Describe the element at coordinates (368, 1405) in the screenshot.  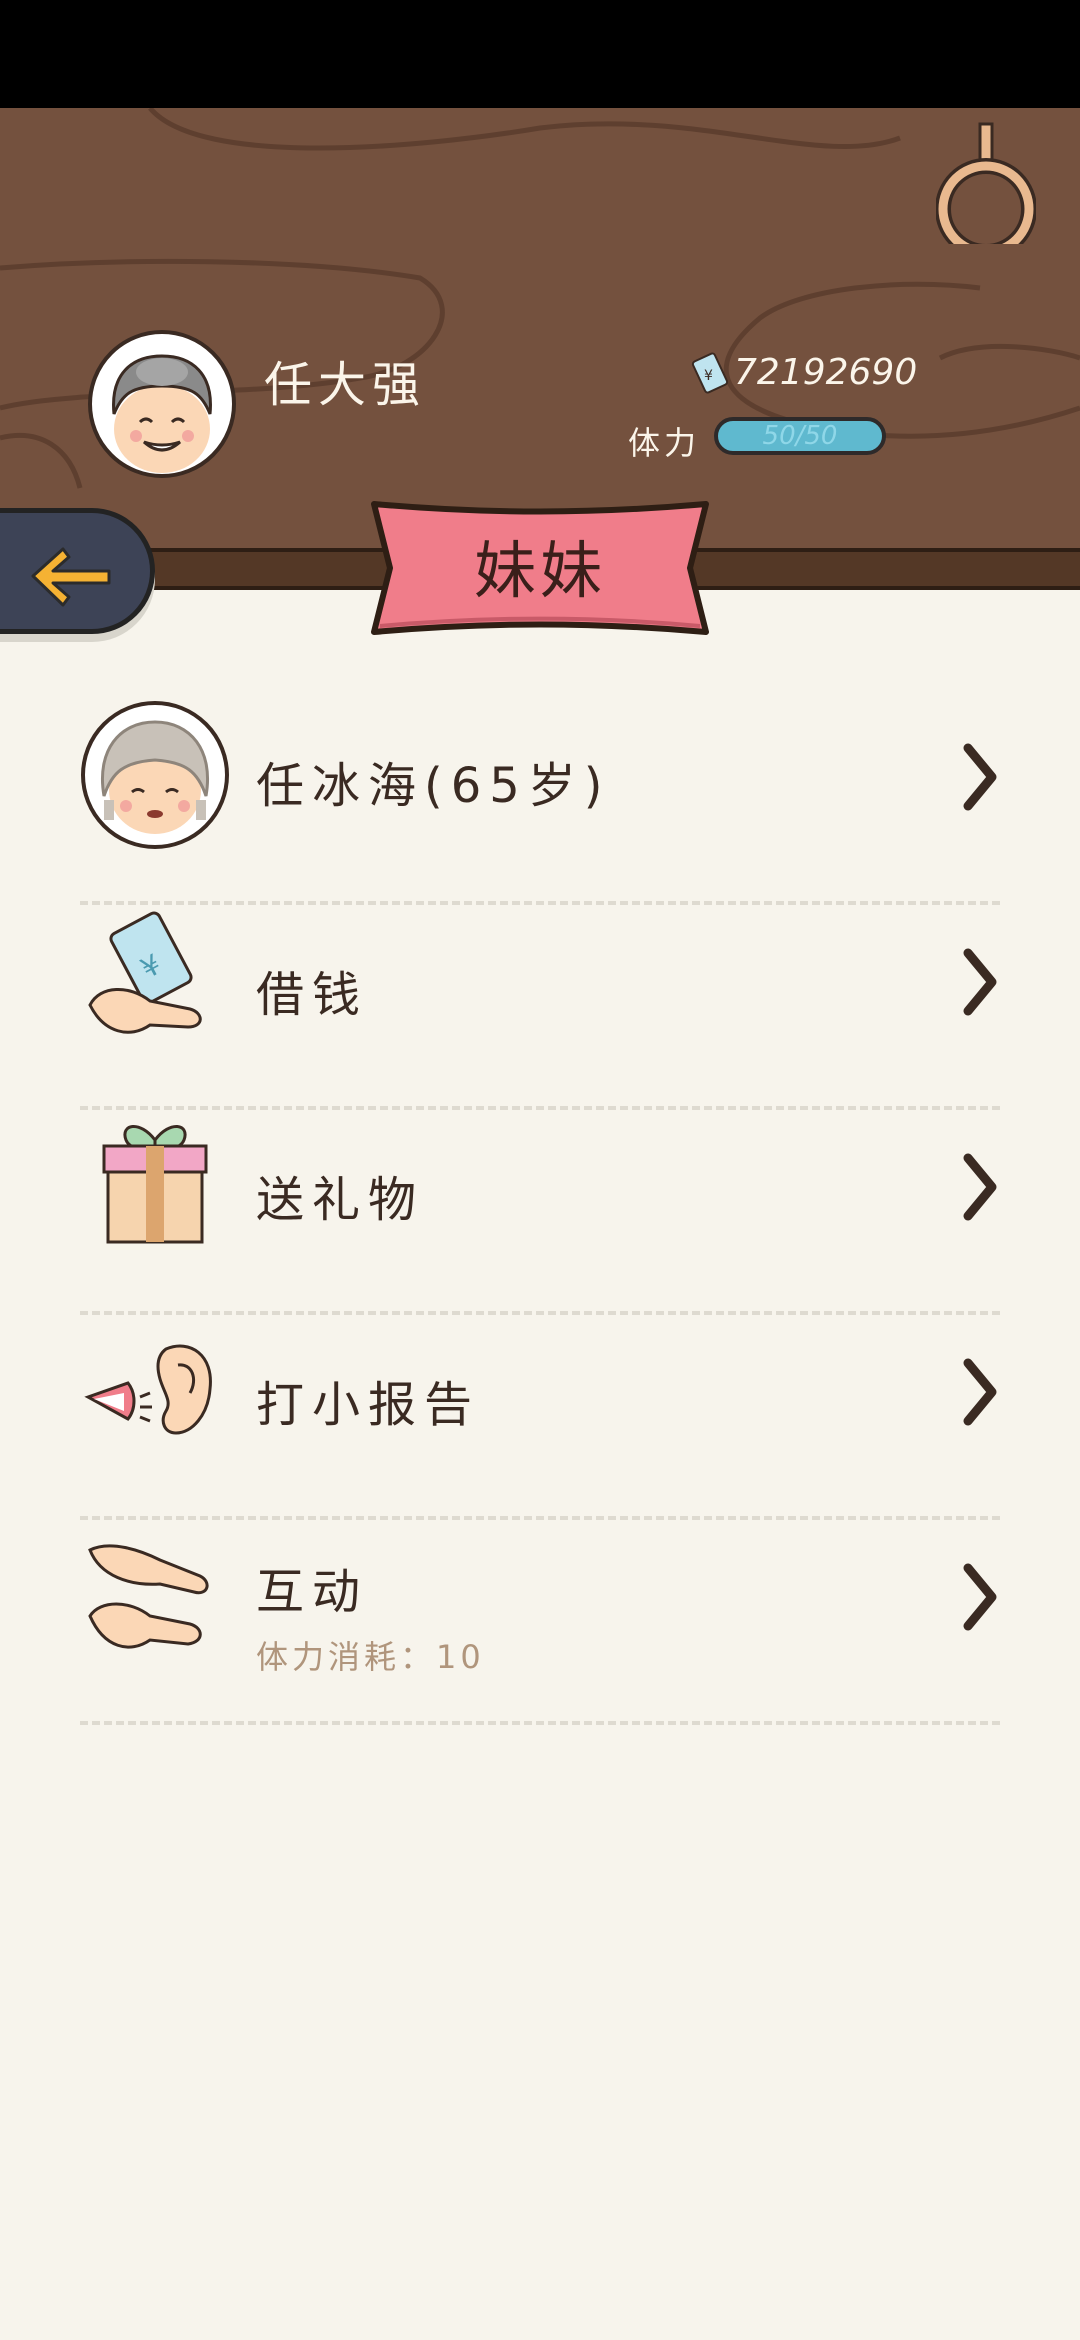
I see `tattle-label: 打小报告` at that location.